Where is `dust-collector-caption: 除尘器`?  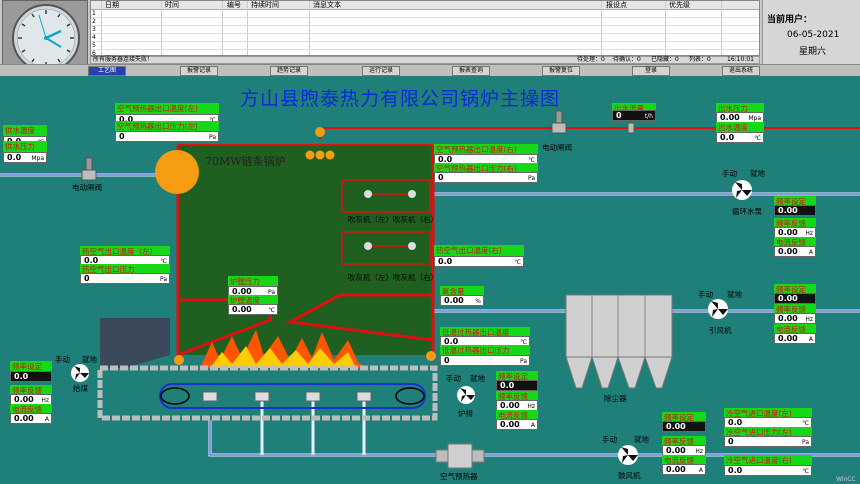
dust-collector-caption: 除尘器 is located at coordinates (615, 398).